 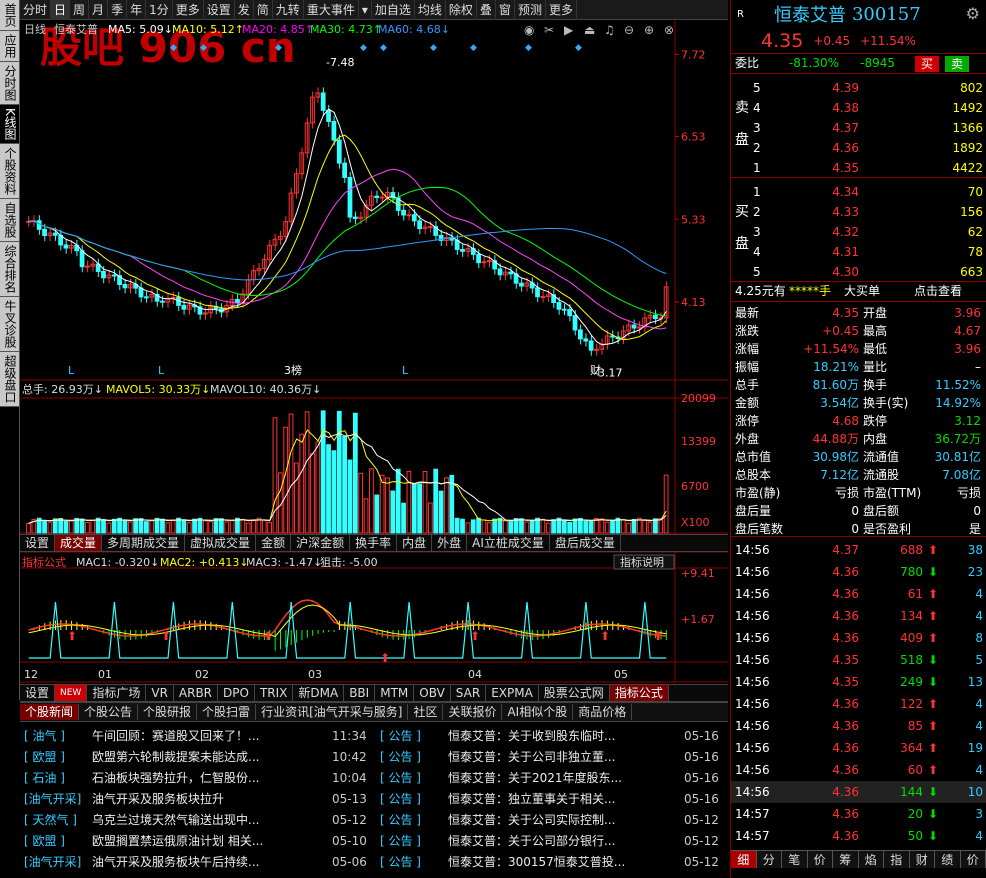 What do you see at coordinates (846, 859) in the screenshot?
I see `right-bottom-tab-4: 筹` at bounding box center [846, 859].